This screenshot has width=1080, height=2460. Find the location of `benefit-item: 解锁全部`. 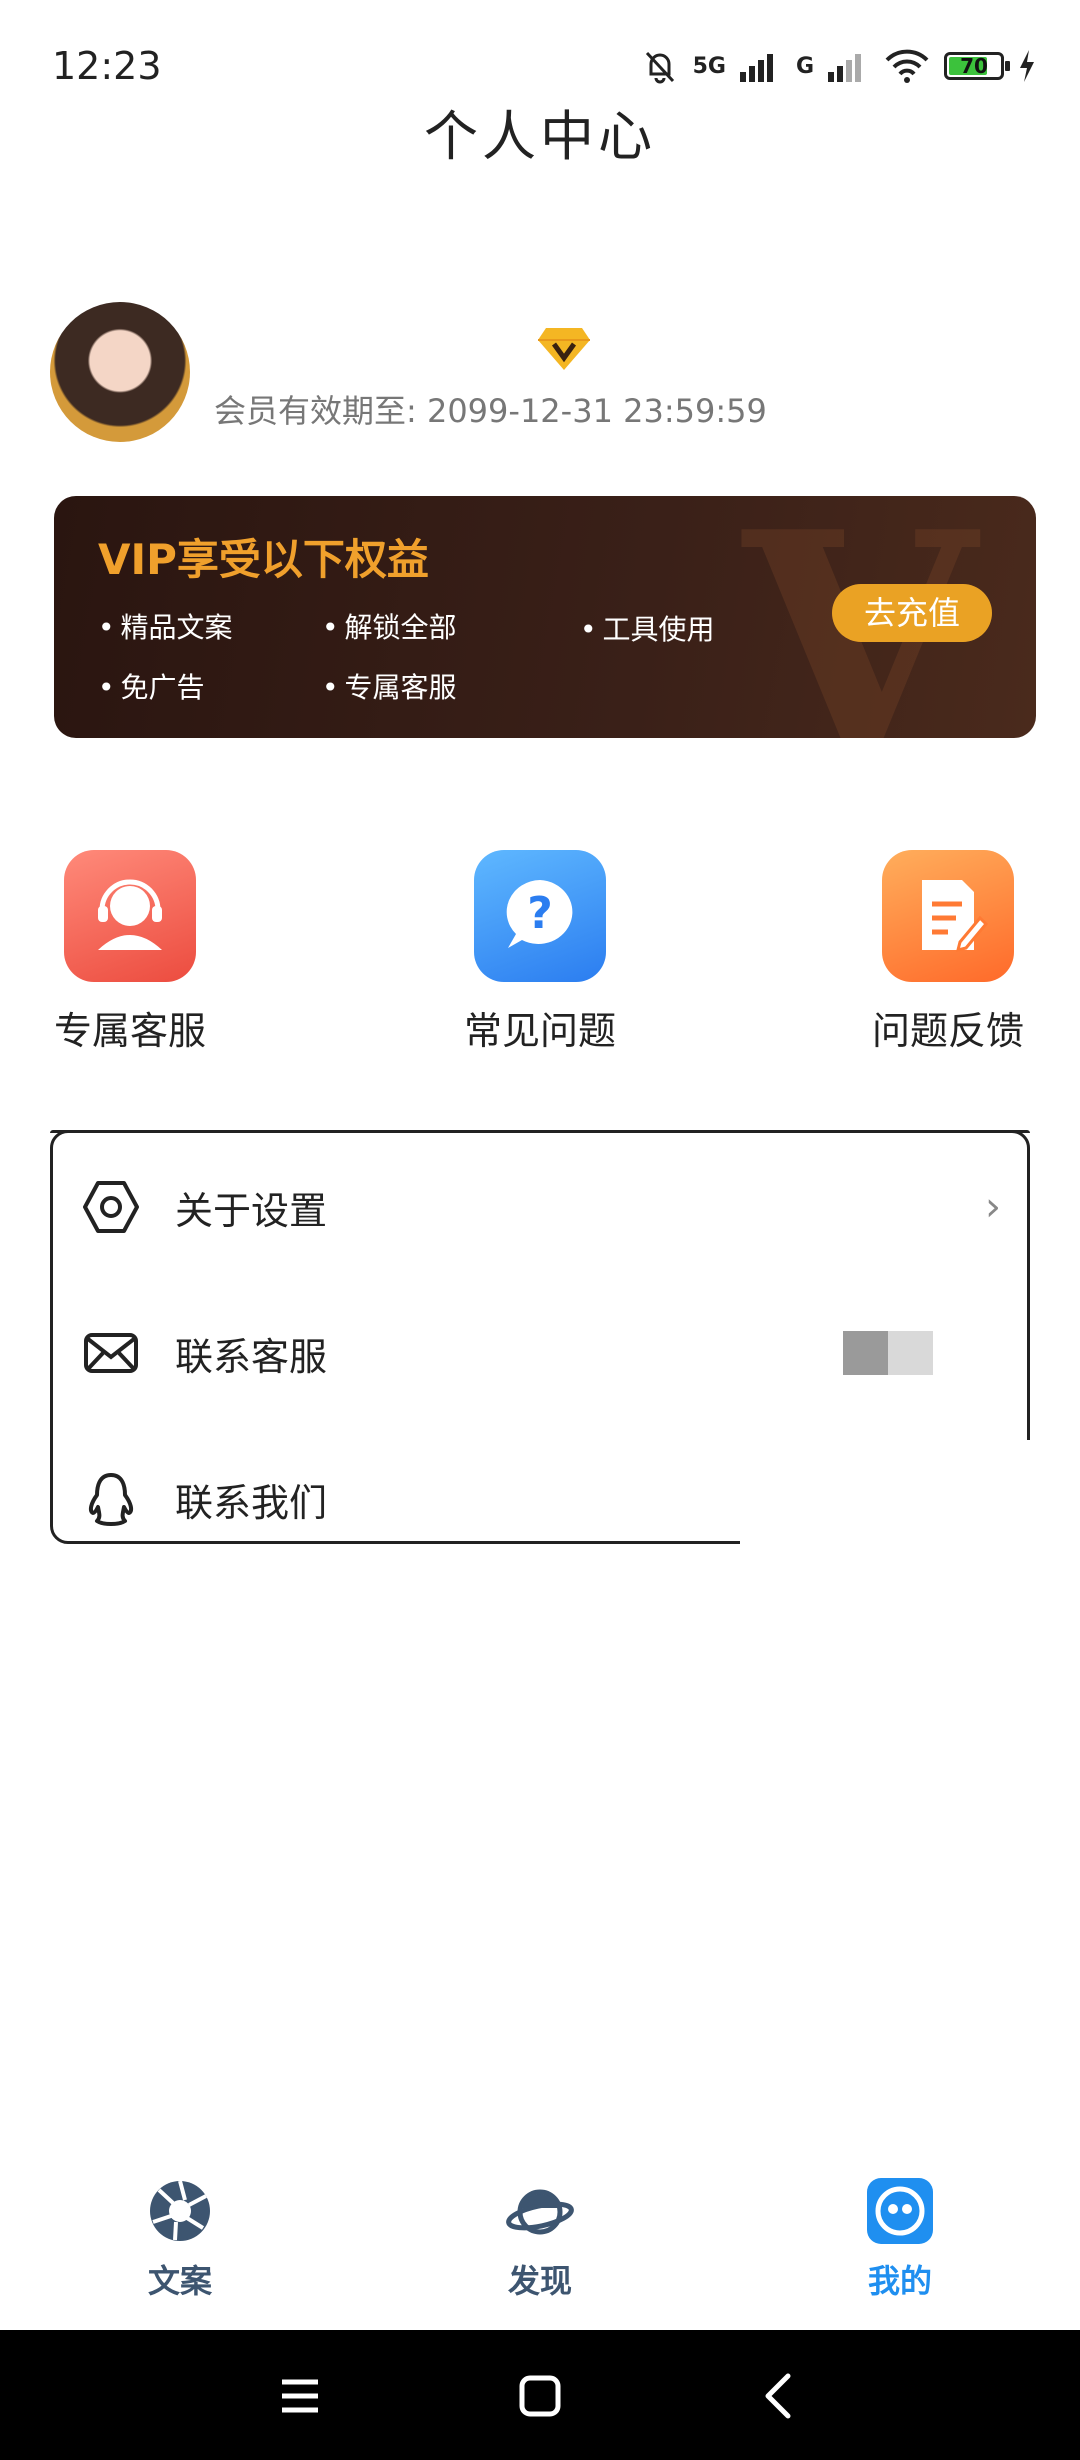

benefit-item: 解锁全部 is located at coordinates (389, 626).